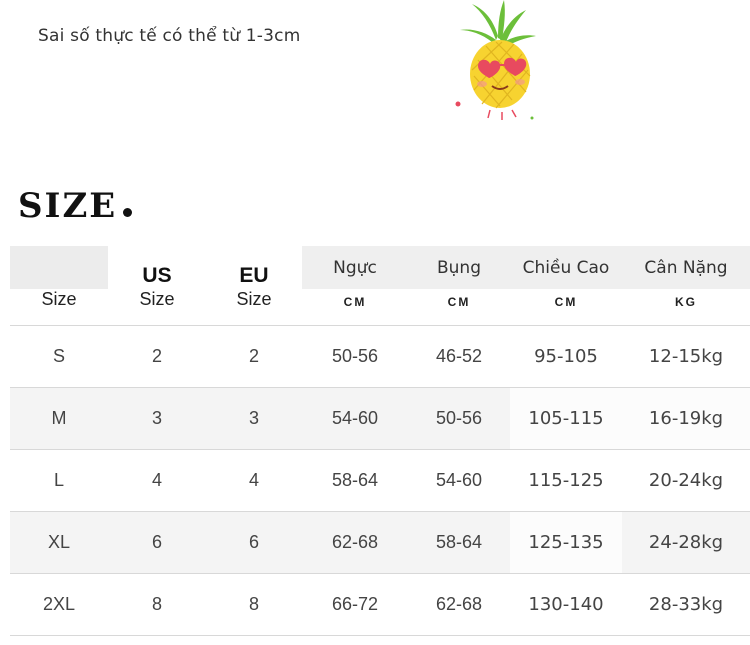  What do you see at coordinates (157, 604) in the screenshot?
I see `us-cell: 8` at bounding box center [157, 604].